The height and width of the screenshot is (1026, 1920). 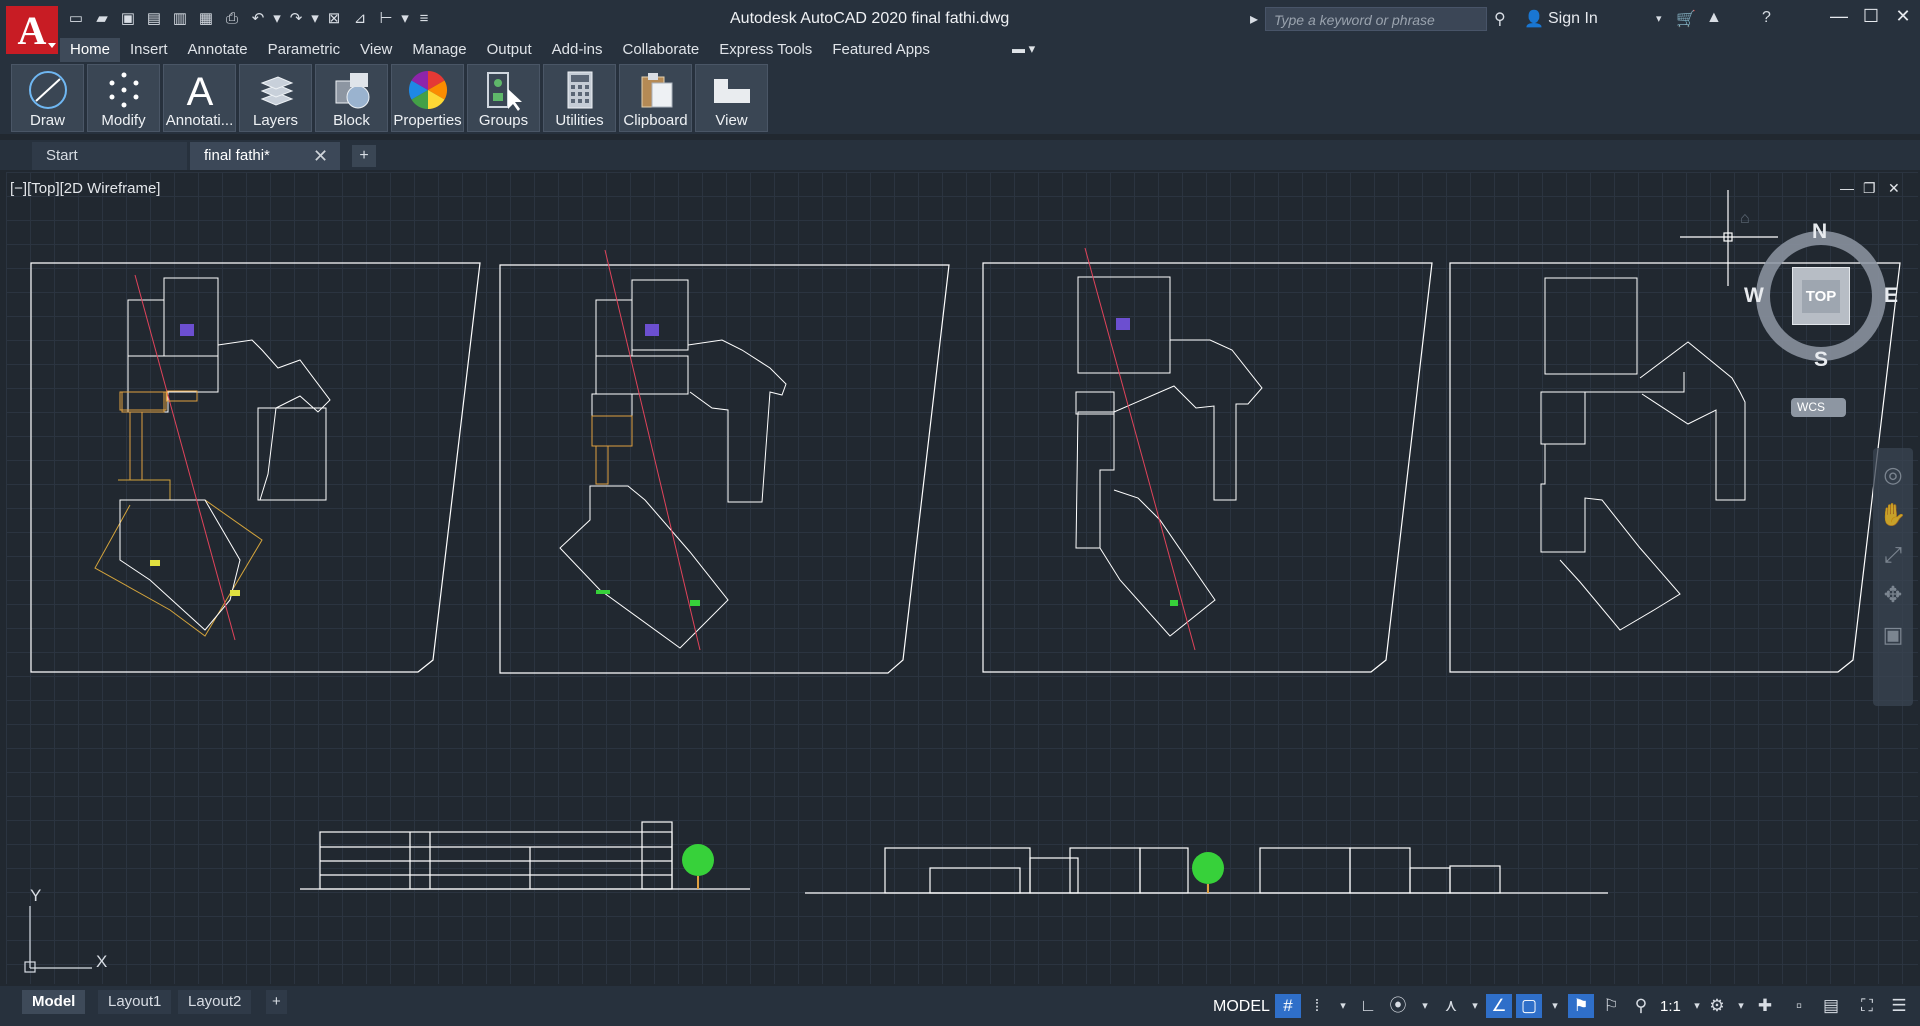 I want to click on annotation-scale-icon: ⚲, so click(x=1641, y=1006).